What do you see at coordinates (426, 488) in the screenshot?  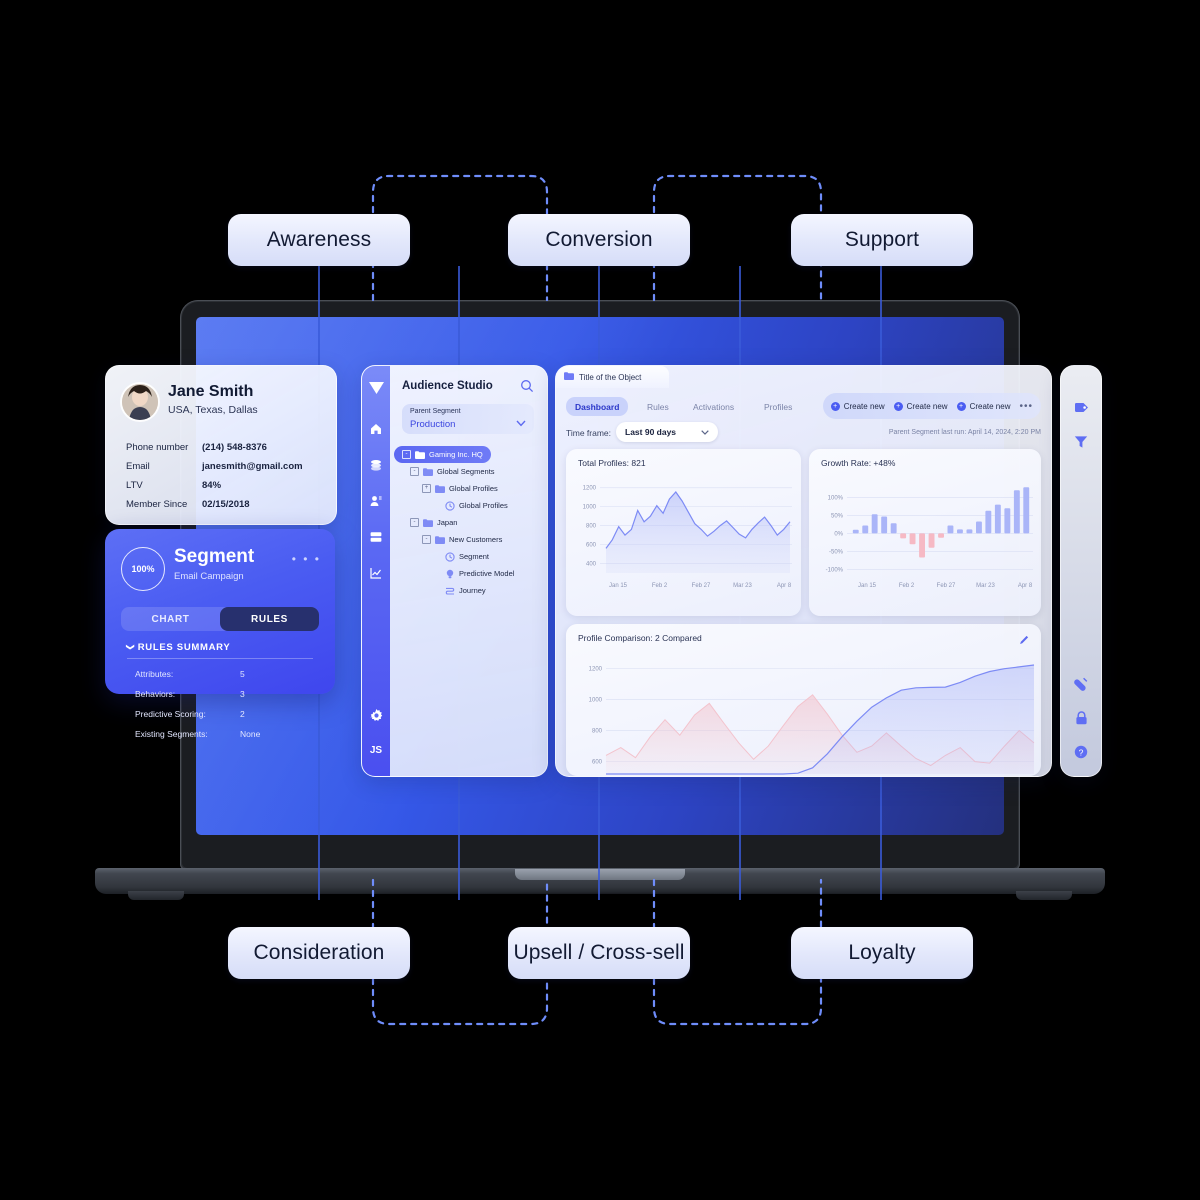 I see `tree-toggle-icon: +` at bounding box center [426, 488].